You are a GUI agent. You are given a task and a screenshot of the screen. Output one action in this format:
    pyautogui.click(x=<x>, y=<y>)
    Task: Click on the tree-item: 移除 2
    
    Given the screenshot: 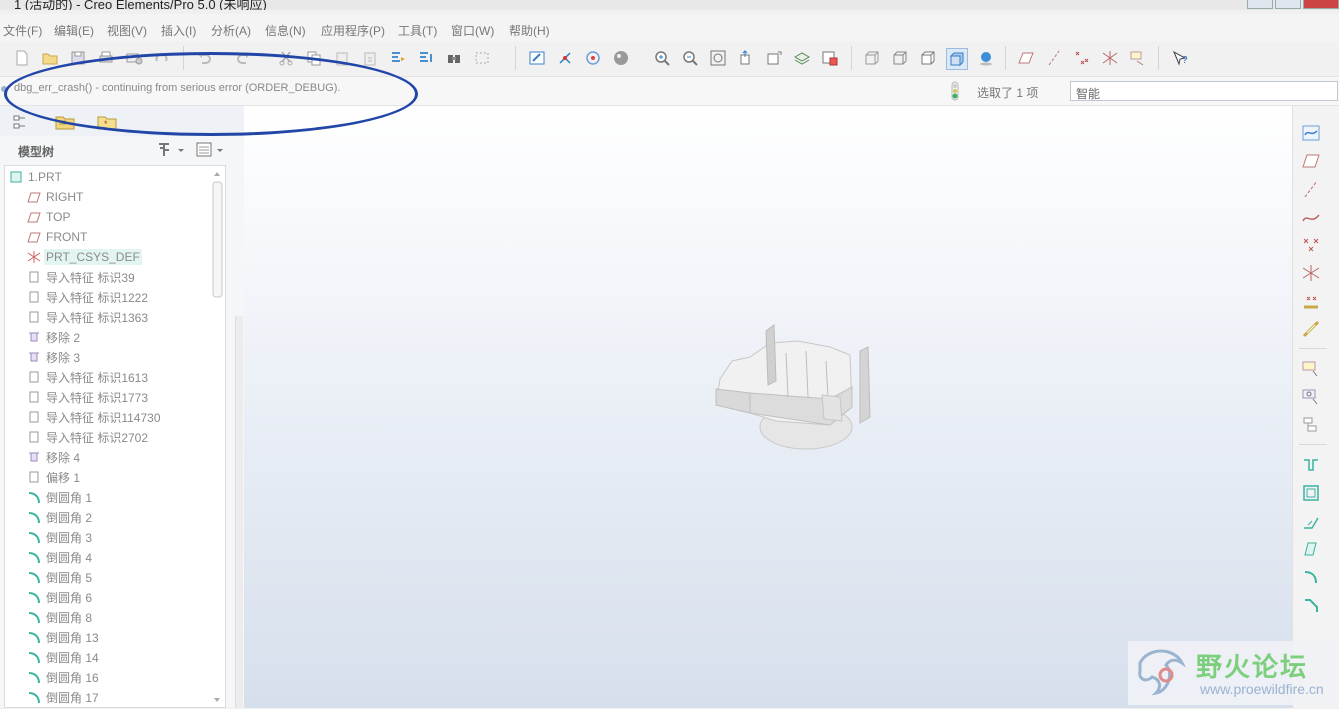 What is the action you would take?
    pyautogui.click(x=53, y=337)
    